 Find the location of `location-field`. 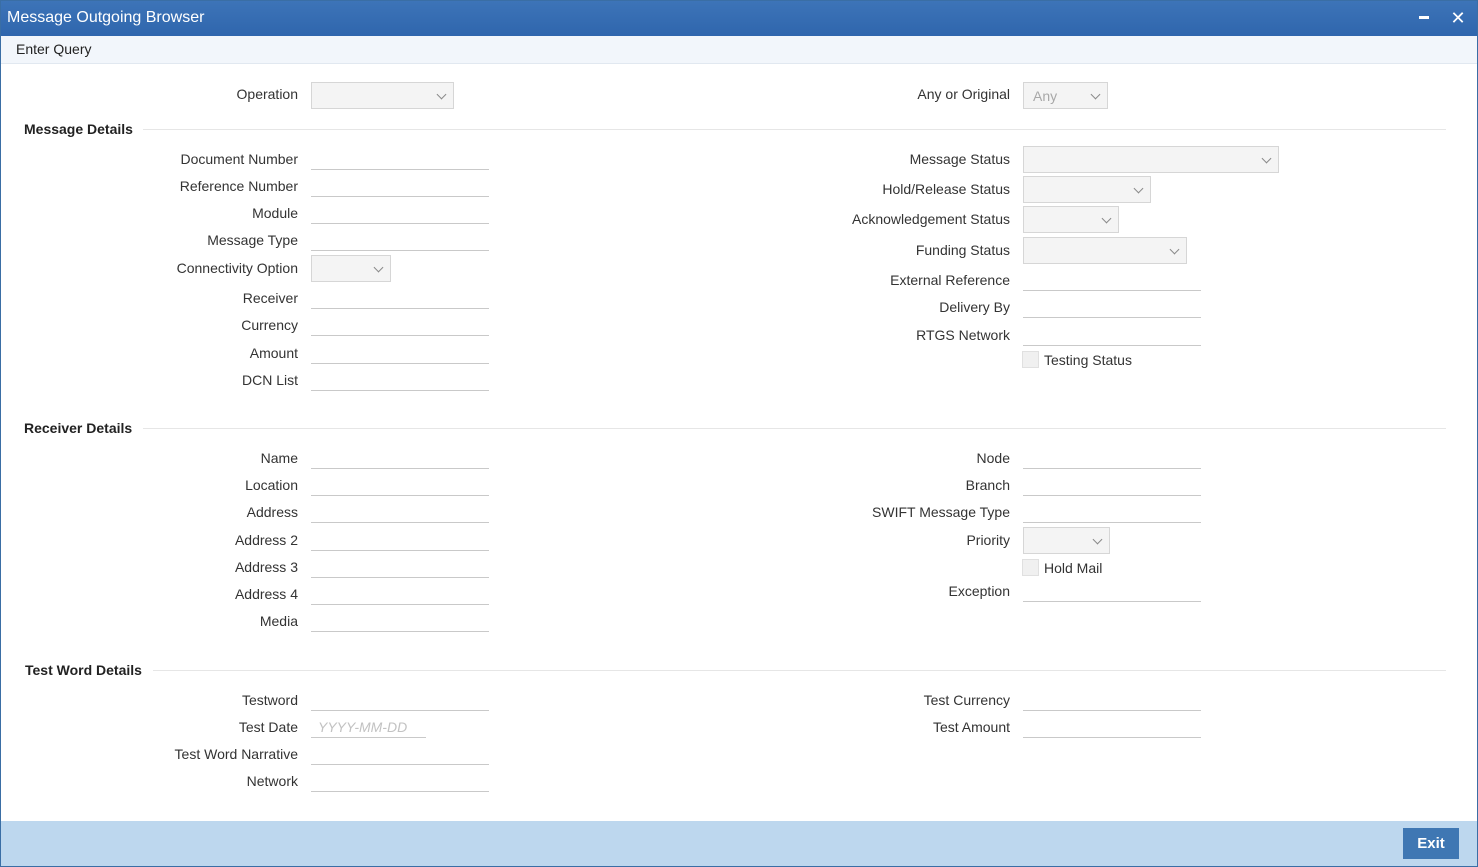

location-field is located at coordinates (400, 485).